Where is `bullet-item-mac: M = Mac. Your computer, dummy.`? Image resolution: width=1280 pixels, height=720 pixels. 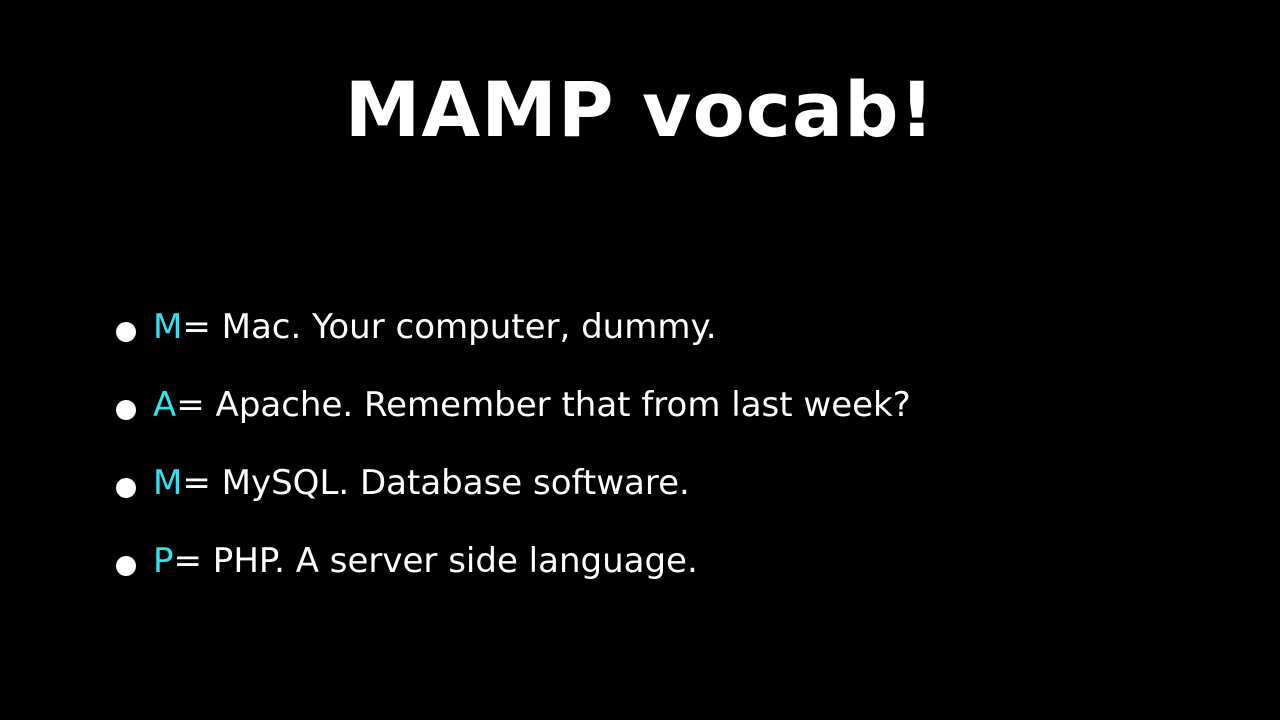
bullet-item-mac: M = Mac. Your computer, dummy. is located at coordinates (513, 327).